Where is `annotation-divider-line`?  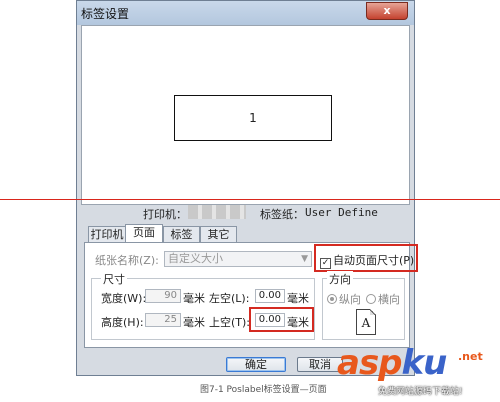 annotation-divider-line is located at coordinates (250, 199).